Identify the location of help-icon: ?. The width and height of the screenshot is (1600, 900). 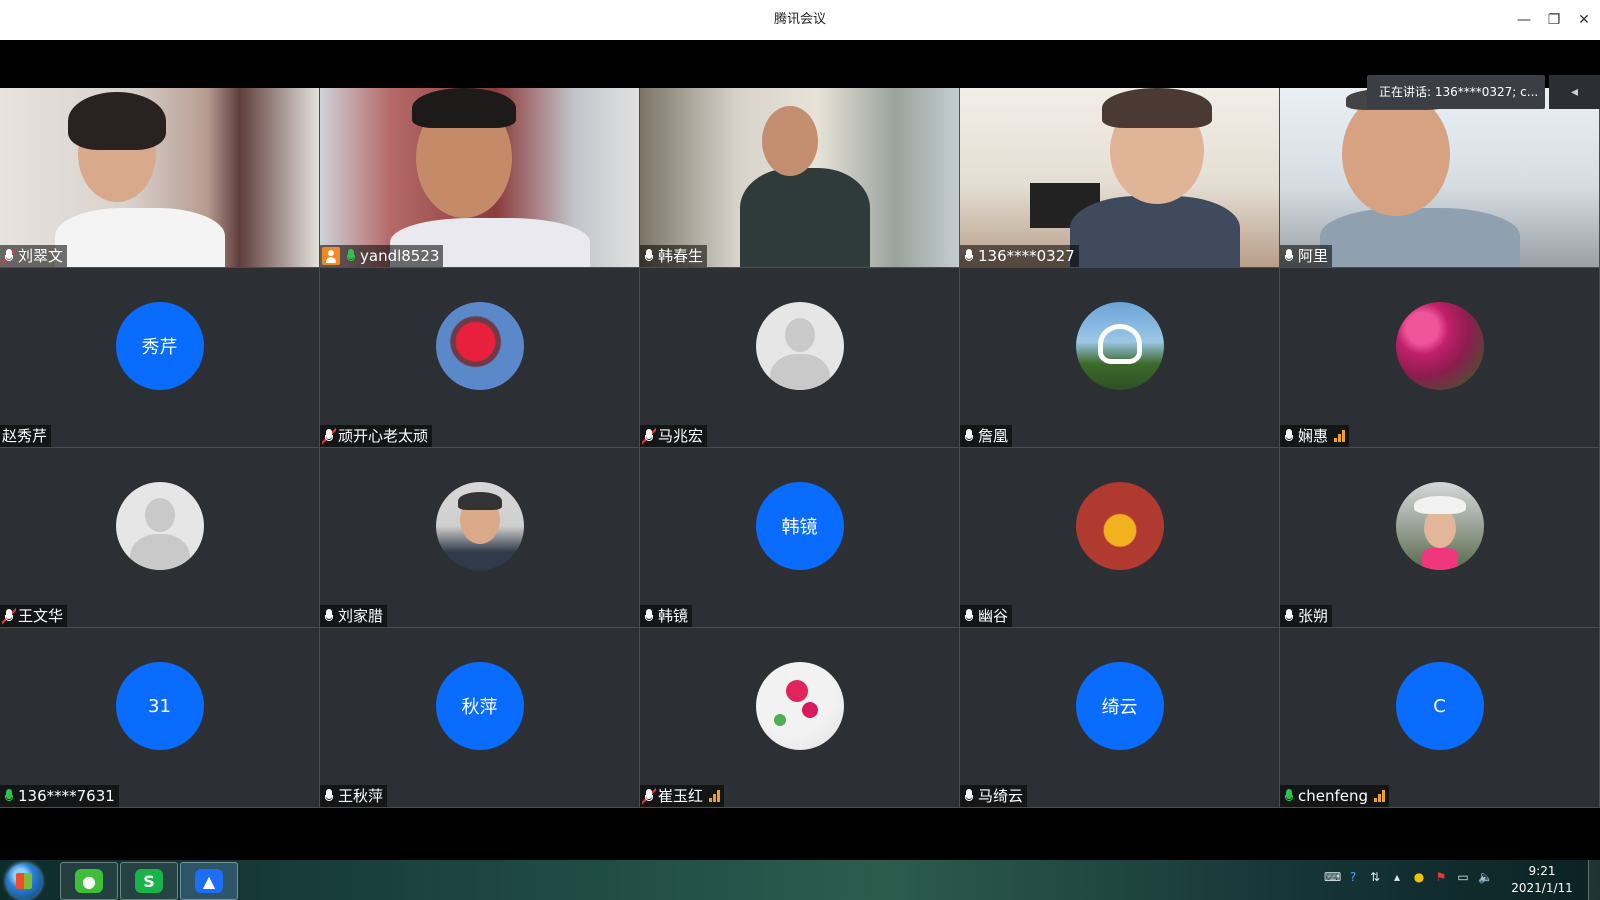
(1353, 877).